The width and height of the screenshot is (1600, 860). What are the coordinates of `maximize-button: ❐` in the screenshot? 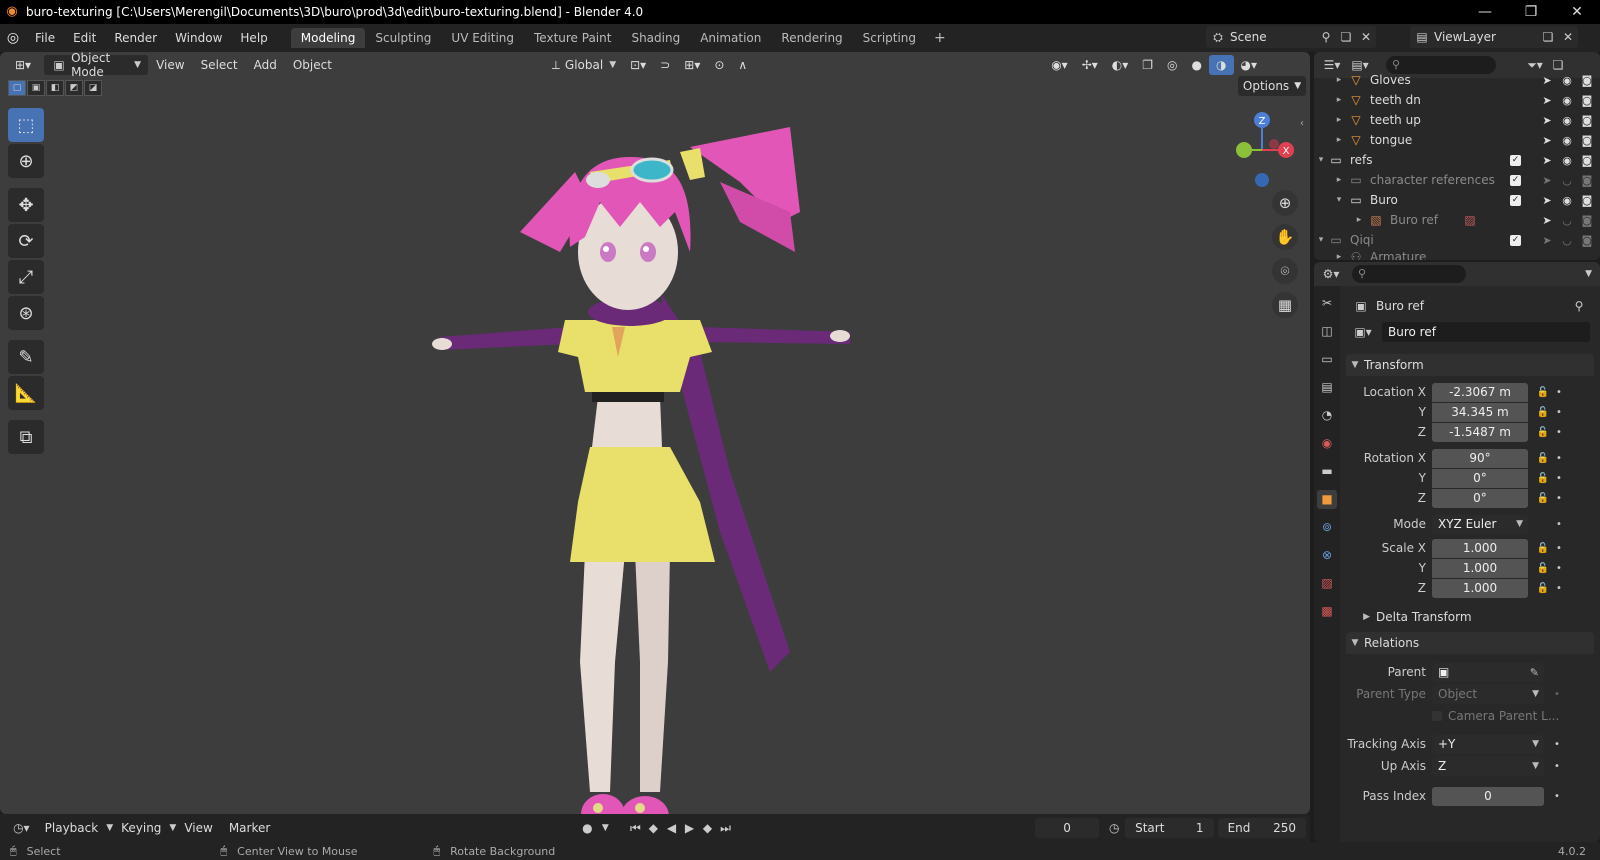 It's located at (1531, 12).